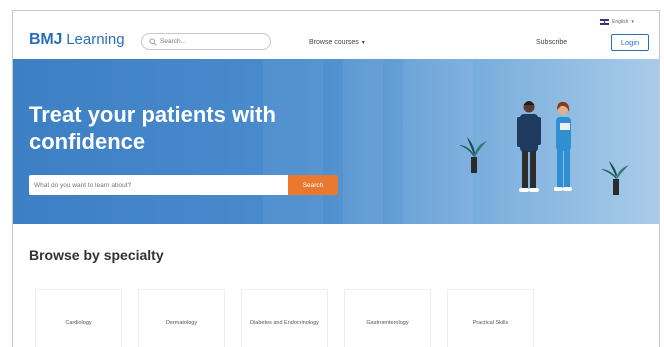 The height and width of the screenshot is (347, 664). Describe the element at coordinates (158, 185) in the screenshot. I see `hero-search-input` at that location.